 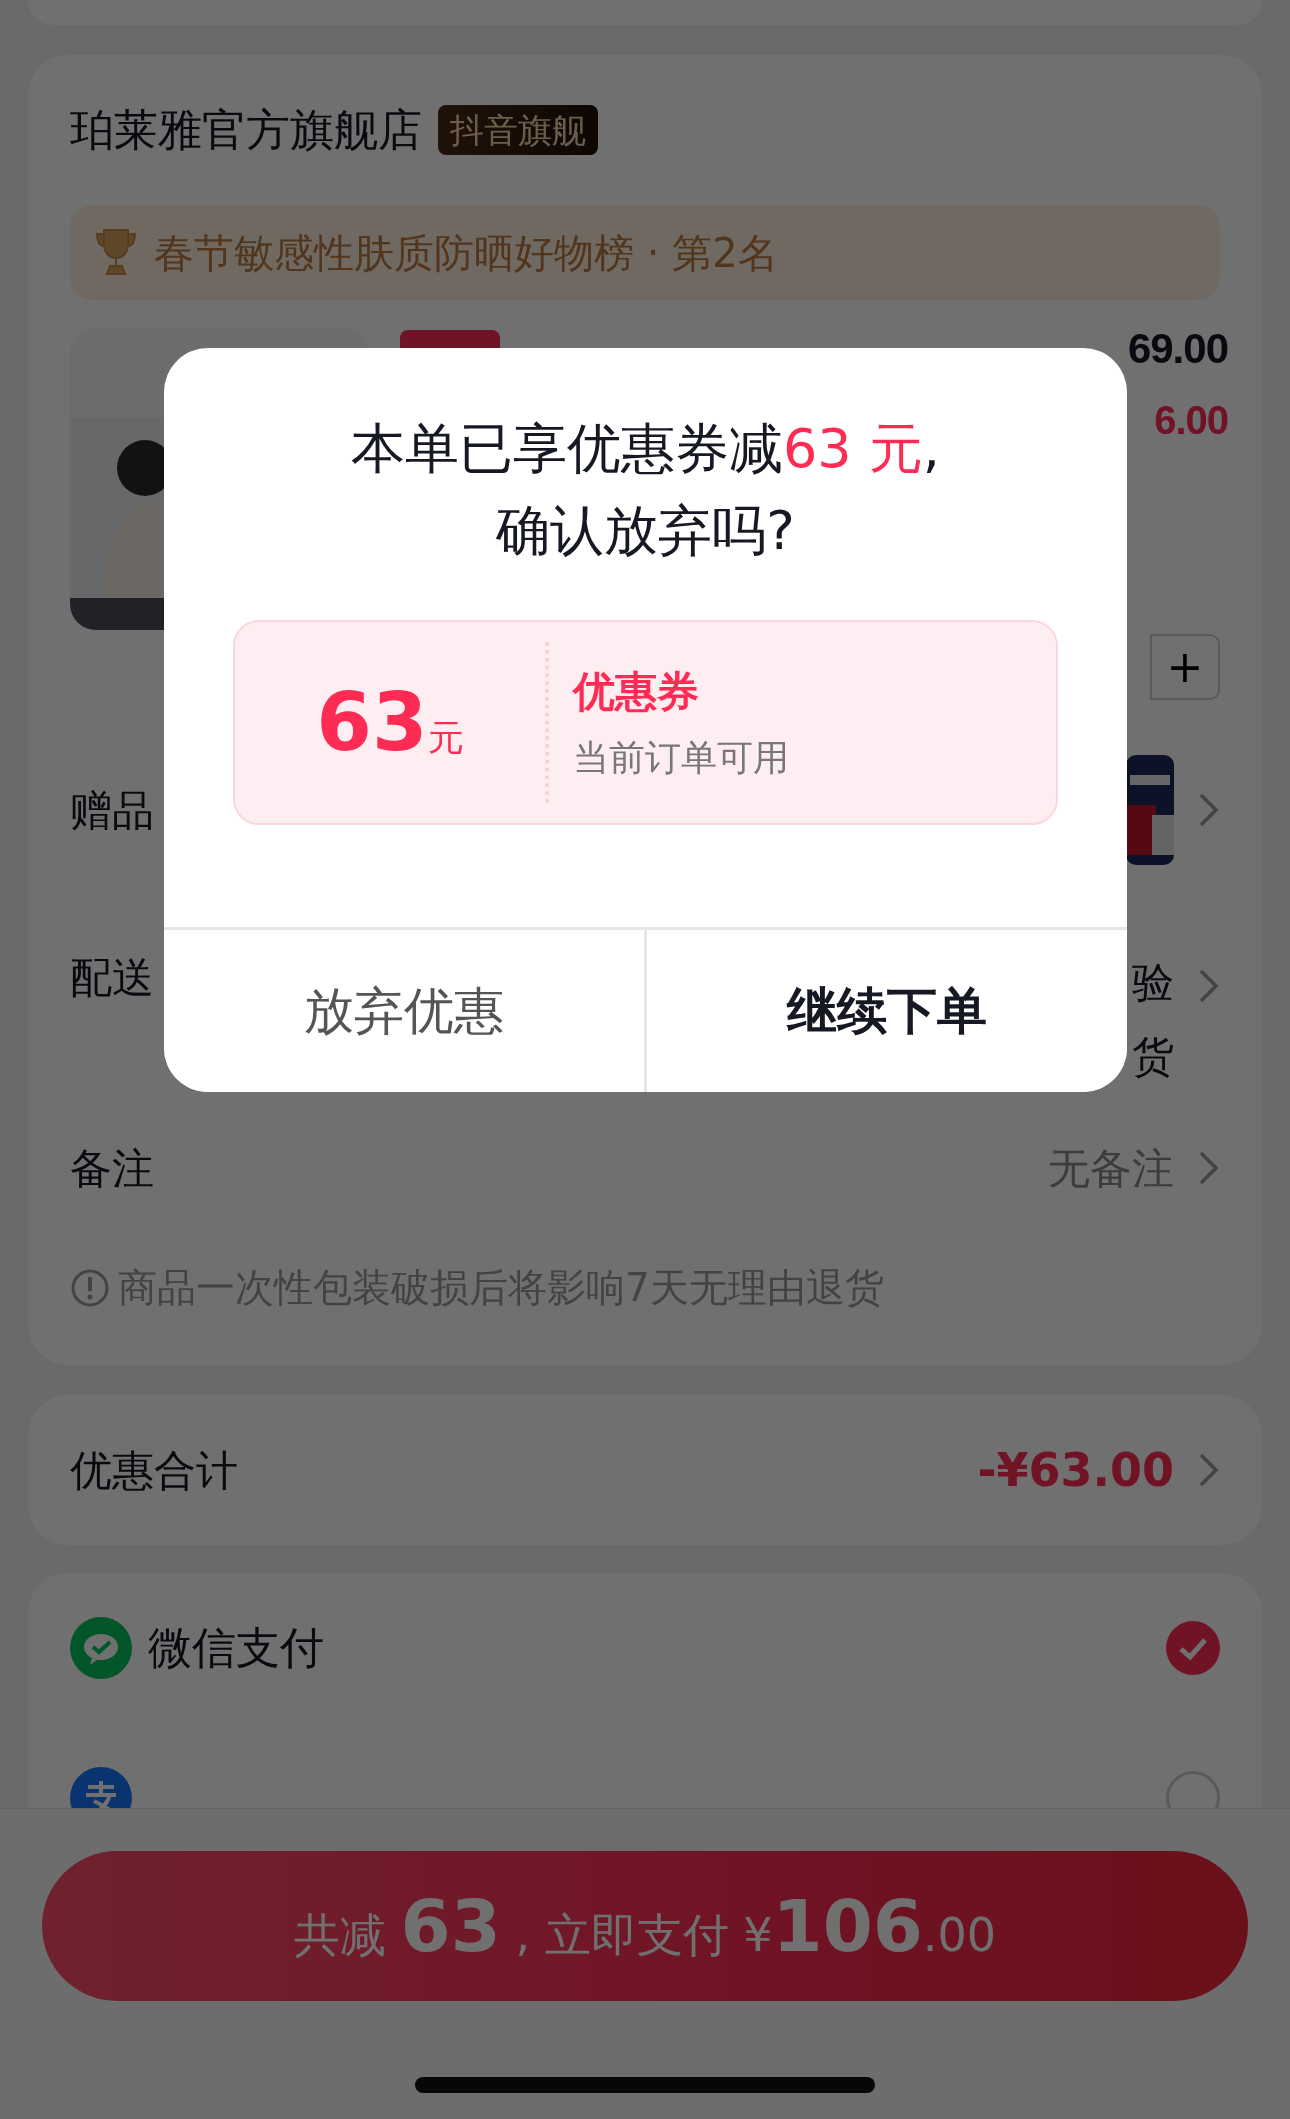 What do you see at coordinates (112, 1168) in the screenshot?
I see `row-label: 备注` at bounding box center [112, 1168].